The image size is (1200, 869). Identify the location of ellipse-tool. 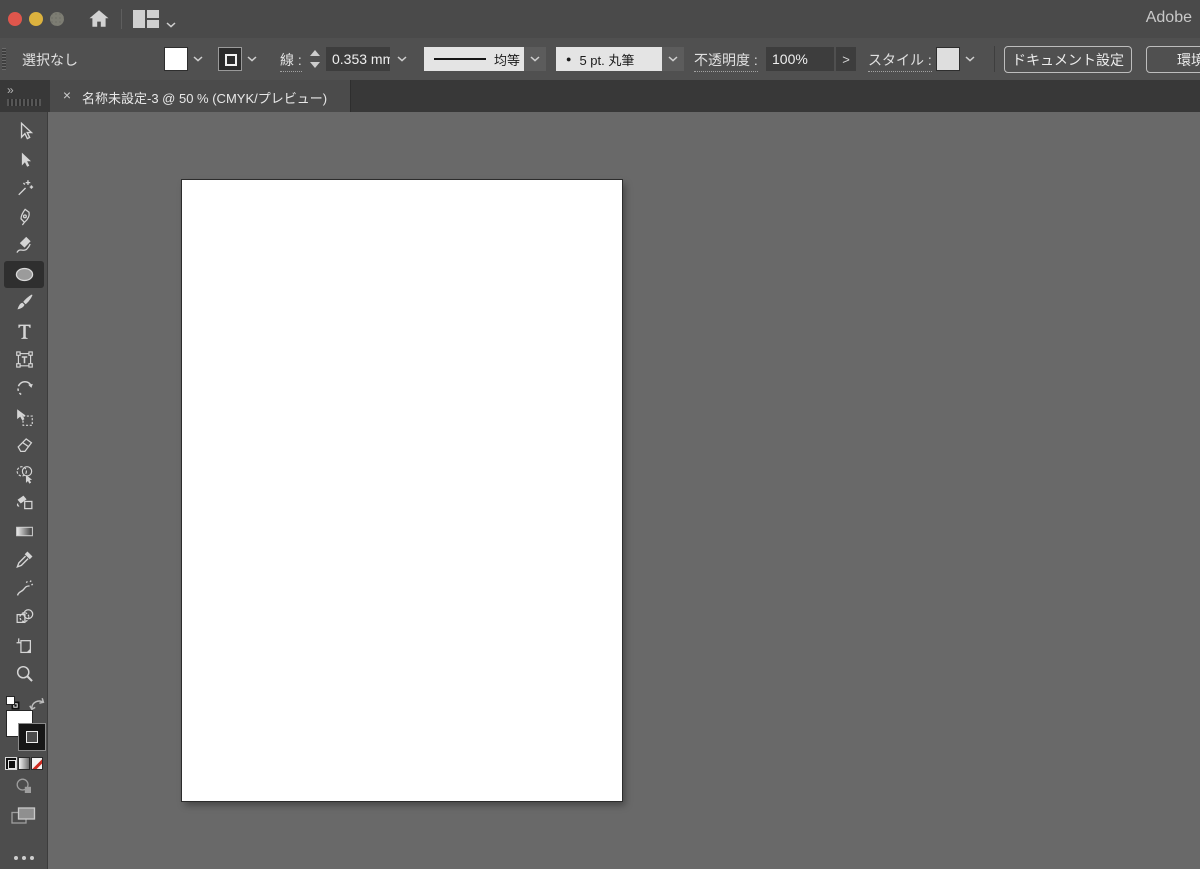
(24, 274).